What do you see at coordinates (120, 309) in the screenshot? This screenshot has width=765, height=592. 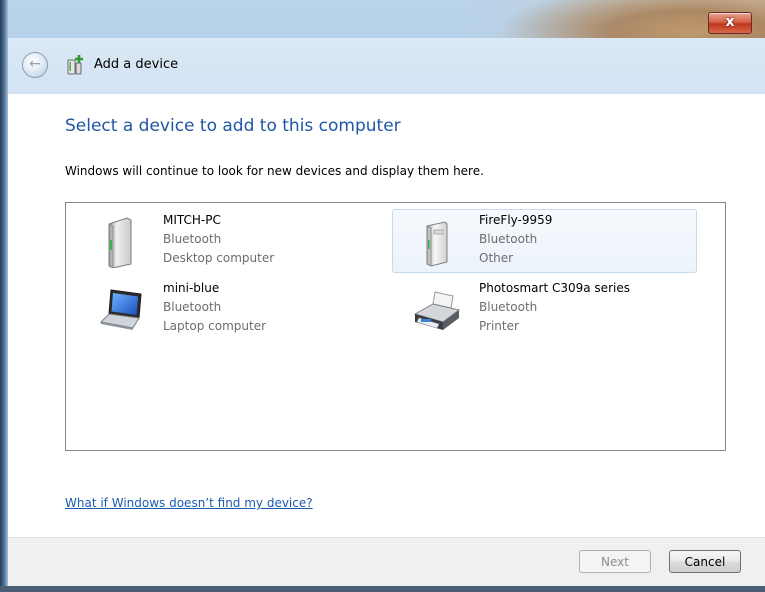 I see `laptop-icon` at bounding box center [120, 309].